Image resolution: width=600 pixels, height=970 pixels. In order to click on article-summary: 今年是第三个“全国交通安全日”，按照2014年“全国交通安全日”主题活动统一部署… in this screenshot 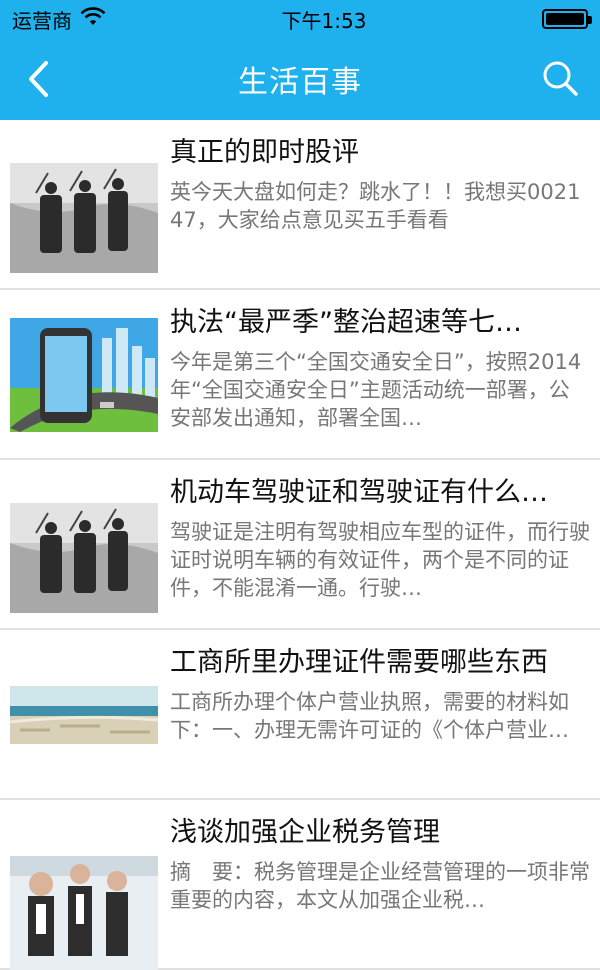, I will do `click(376, 390)`.